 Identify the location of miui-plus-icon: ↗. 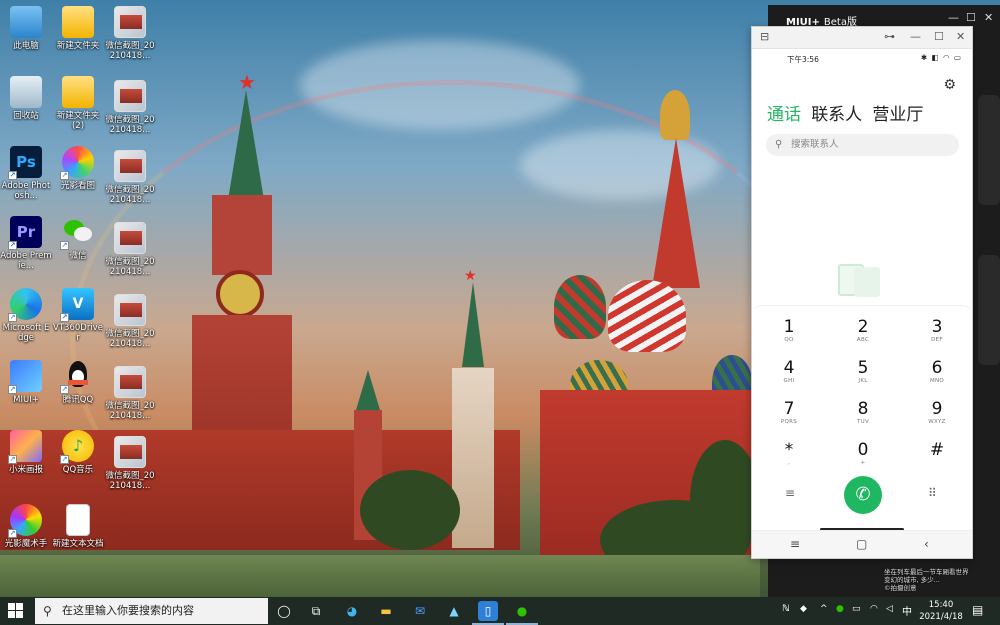
(25, 377).